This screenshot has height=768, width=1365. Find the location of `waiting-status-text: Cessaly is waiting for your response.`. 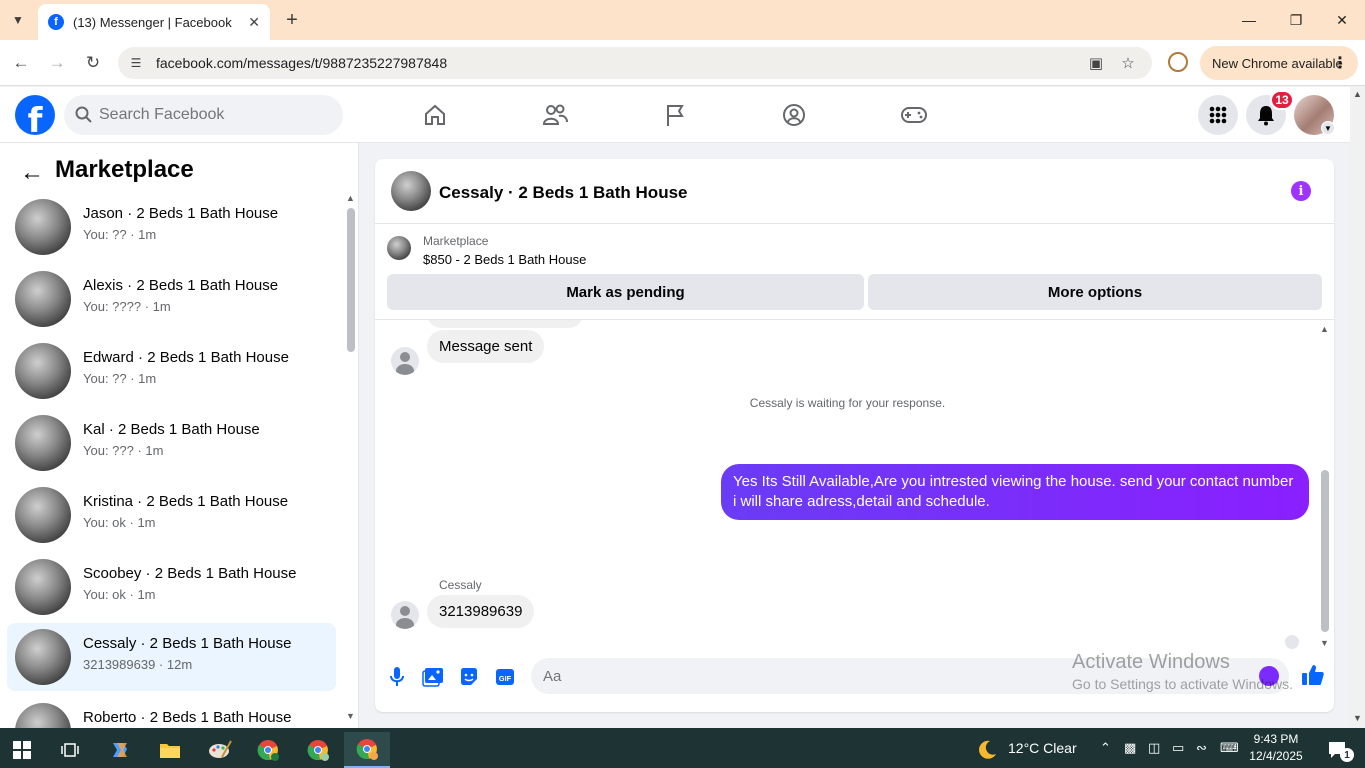

waiting-status-text: Cessaly is waiting for your response. is located at coordinates (847, 403).